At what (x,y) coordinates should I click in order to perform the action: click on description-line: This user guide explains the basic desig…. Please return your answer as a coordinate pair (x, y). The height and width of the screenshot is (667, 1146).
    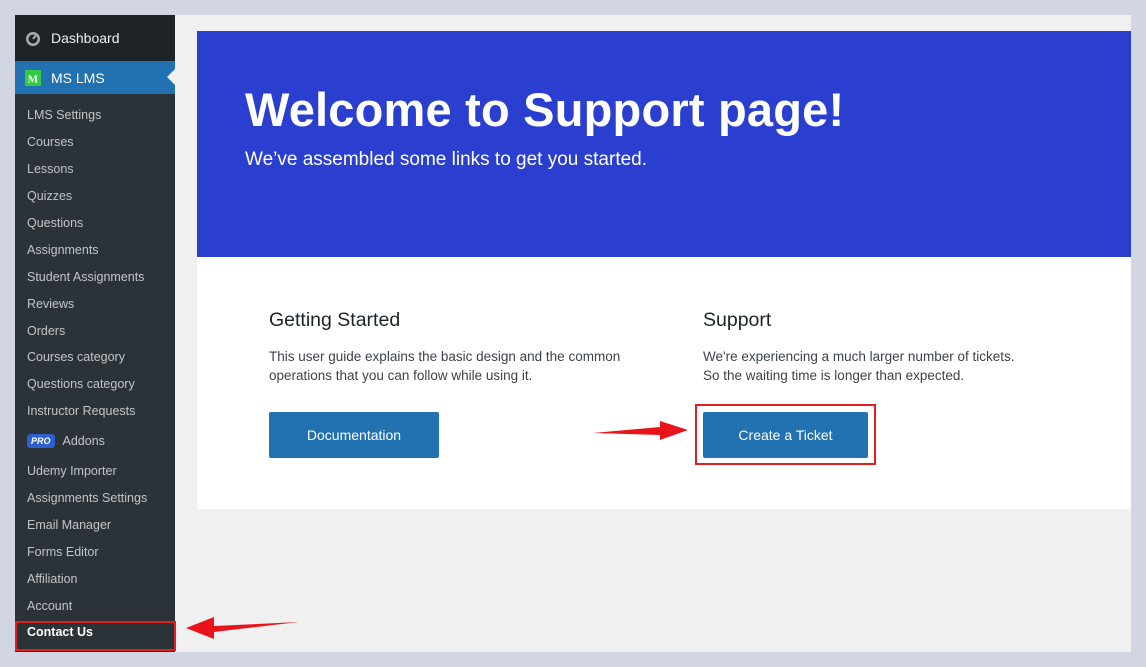
    Looking at the image, I should click on (445, 356).